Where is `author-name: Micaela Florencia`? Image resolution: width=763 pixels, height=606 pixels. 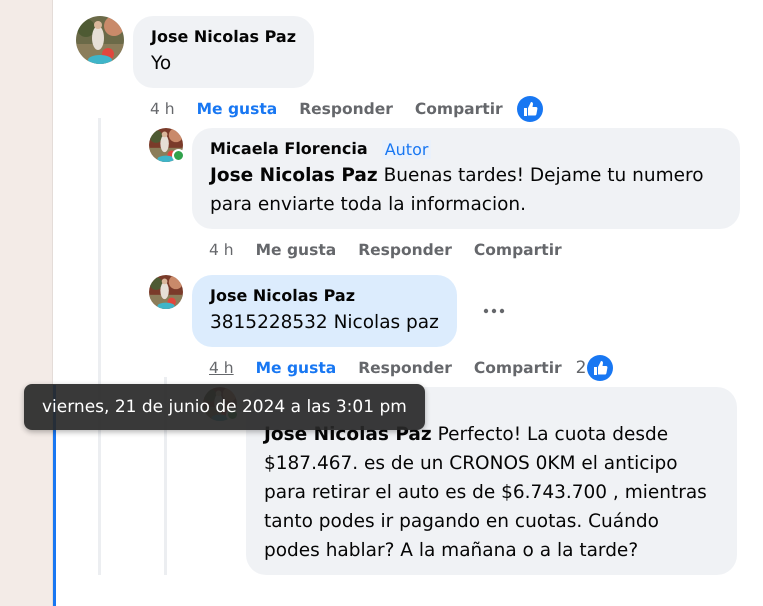
author-name: Micaela Florencia is located at coordinates (289, 149).